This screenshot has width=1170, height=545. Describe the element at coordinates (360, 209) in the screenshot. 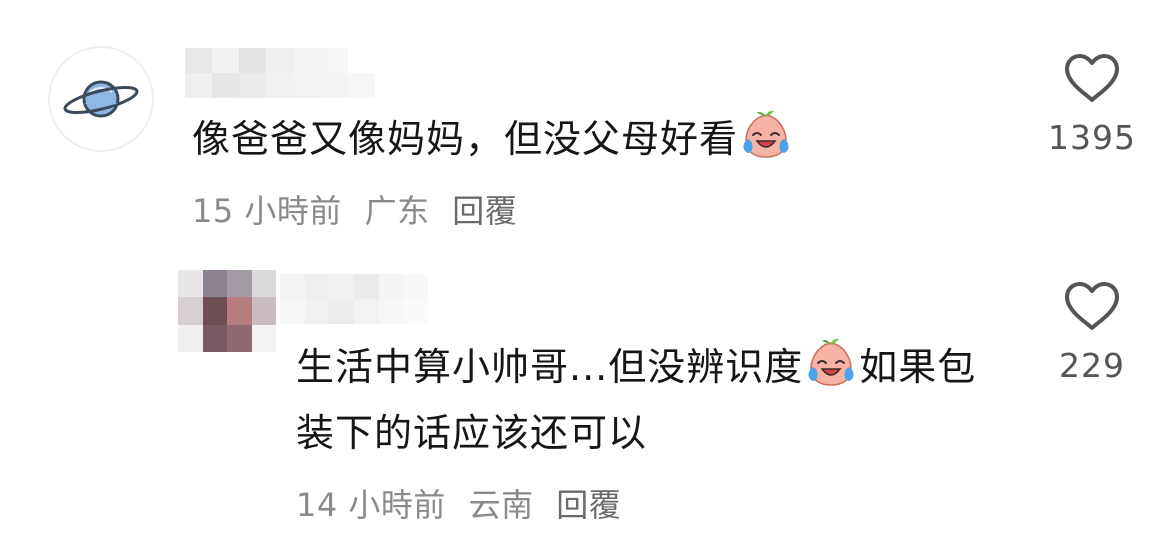

I see `comment-meta: 15 小時前 广东 回覆` at that location.